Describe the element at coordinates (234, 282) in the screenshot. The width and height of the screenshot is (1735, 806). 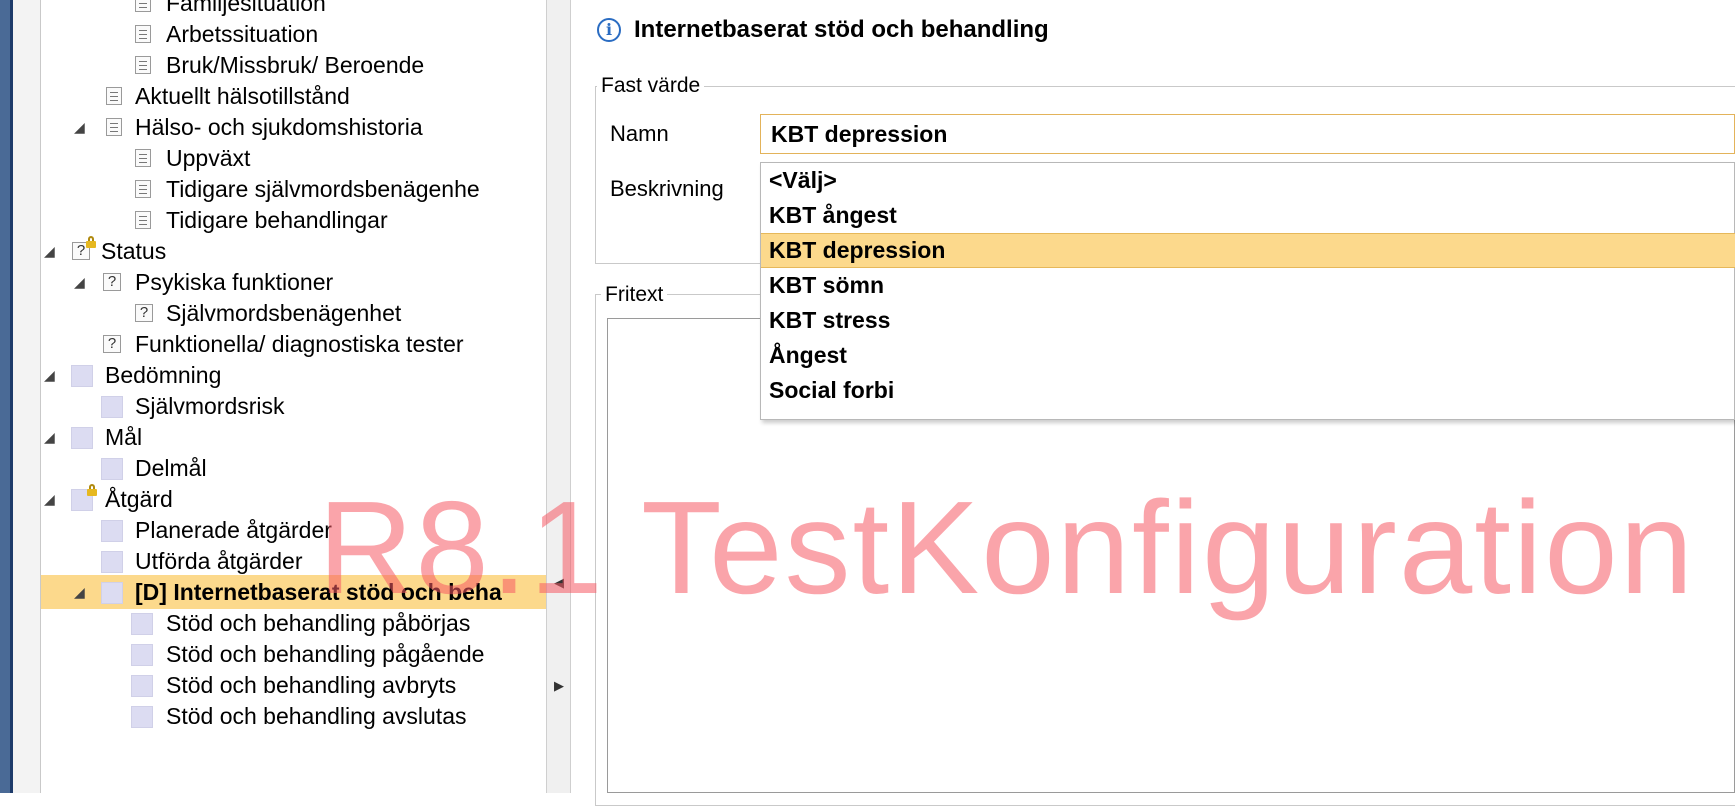
I see `tree-item-label: Psykiska funktioner` at that location.